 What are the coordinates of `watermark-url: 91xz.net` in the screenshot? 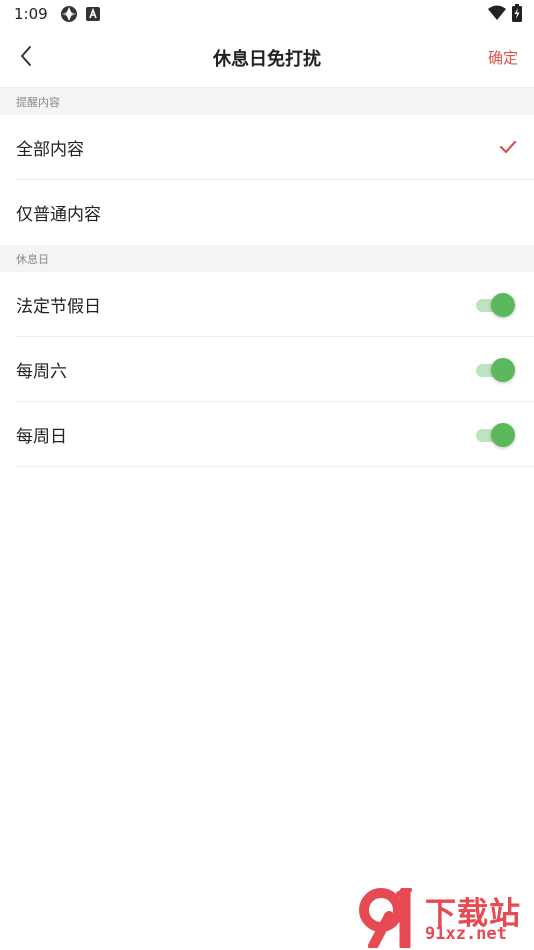 It's located at (466, 934).